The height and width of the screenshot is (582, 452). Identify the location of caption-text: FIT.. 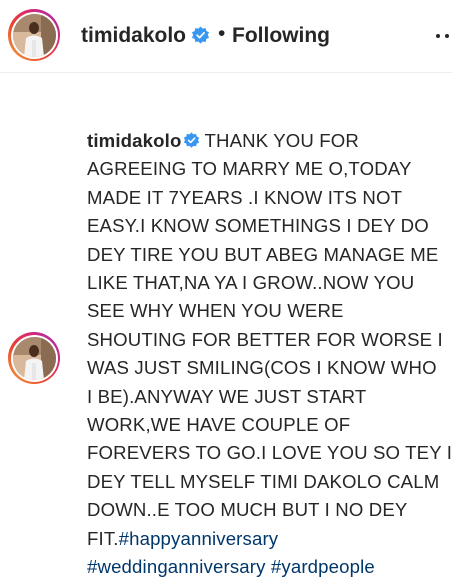
(103, 538).